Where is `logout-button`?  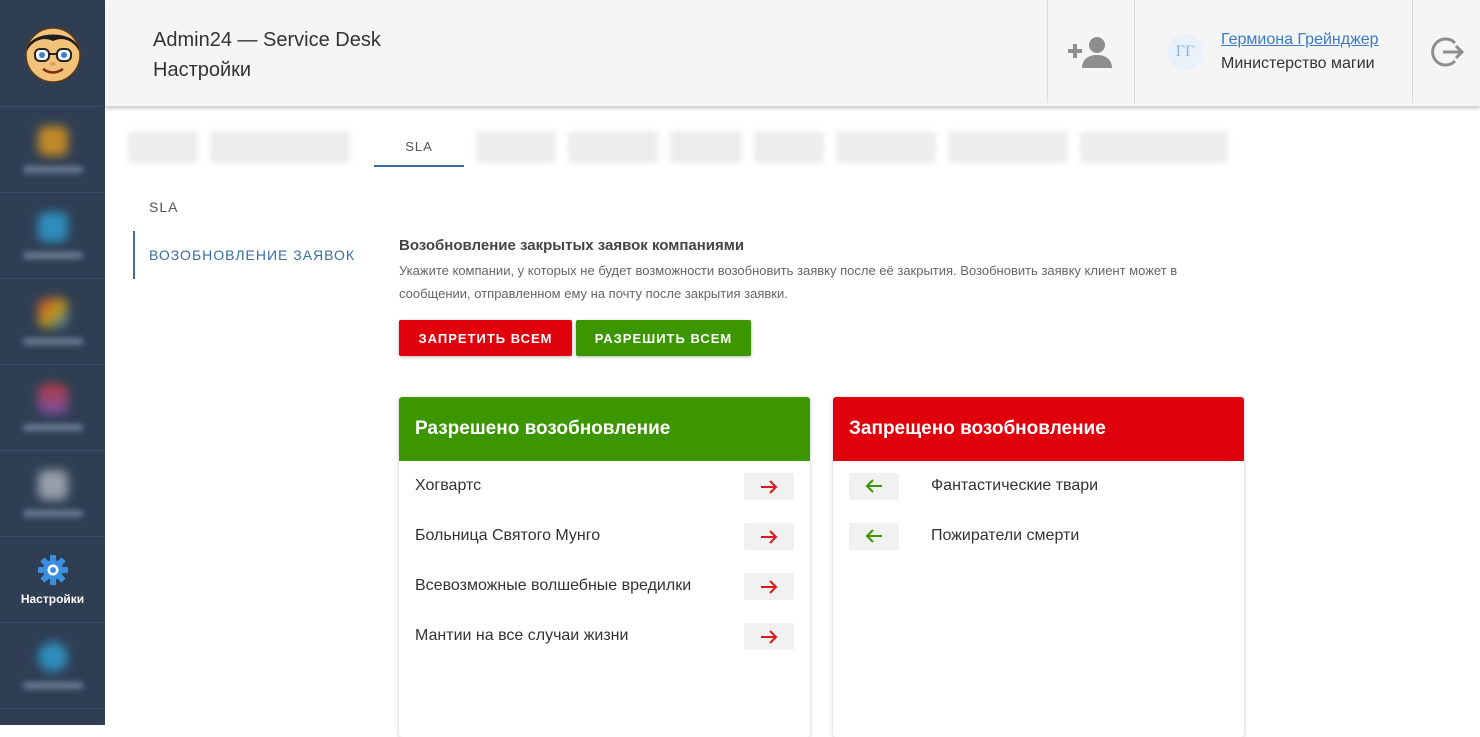 logout-button is located at coordinates (1446, 51).